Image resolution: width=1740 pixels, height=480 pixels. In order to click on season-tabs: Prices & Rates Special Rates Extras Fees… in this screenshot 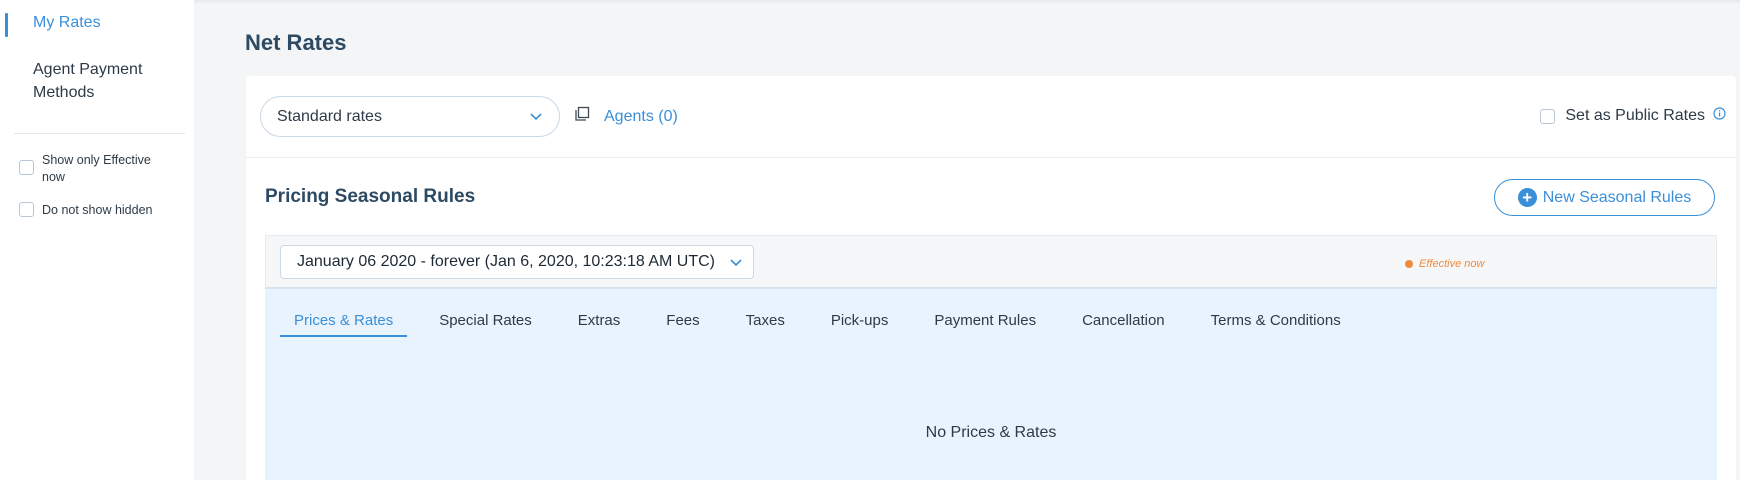, I will do `click(826, 324)`.